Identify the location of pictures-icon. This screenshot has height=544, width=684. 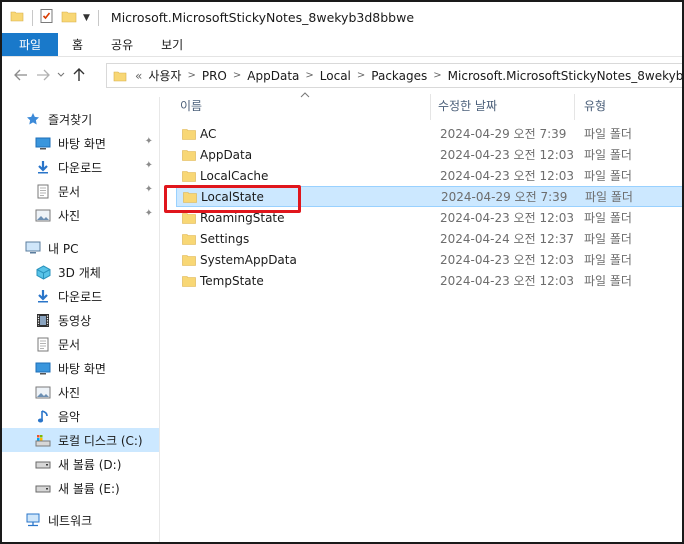
(43, 215).